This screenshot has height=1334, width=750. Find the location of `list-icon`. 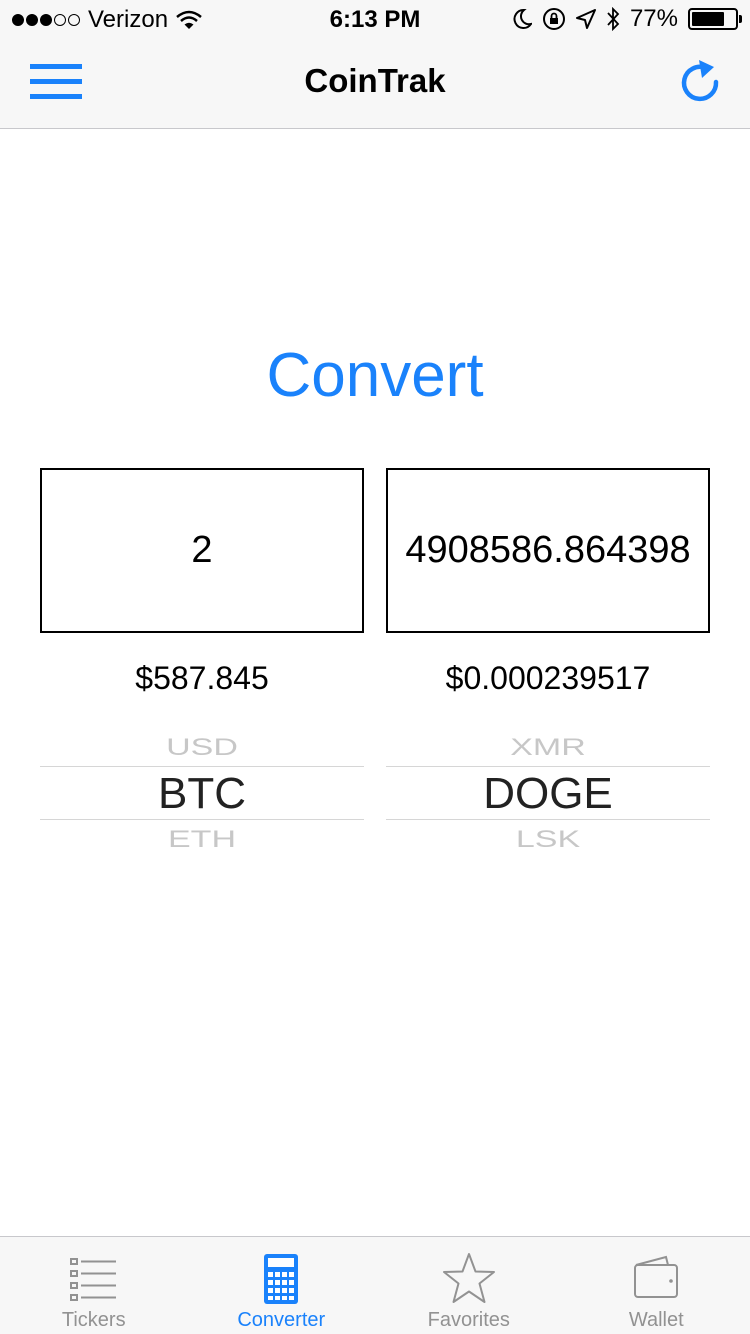

list-icon is located at coordinates (92, 1279).